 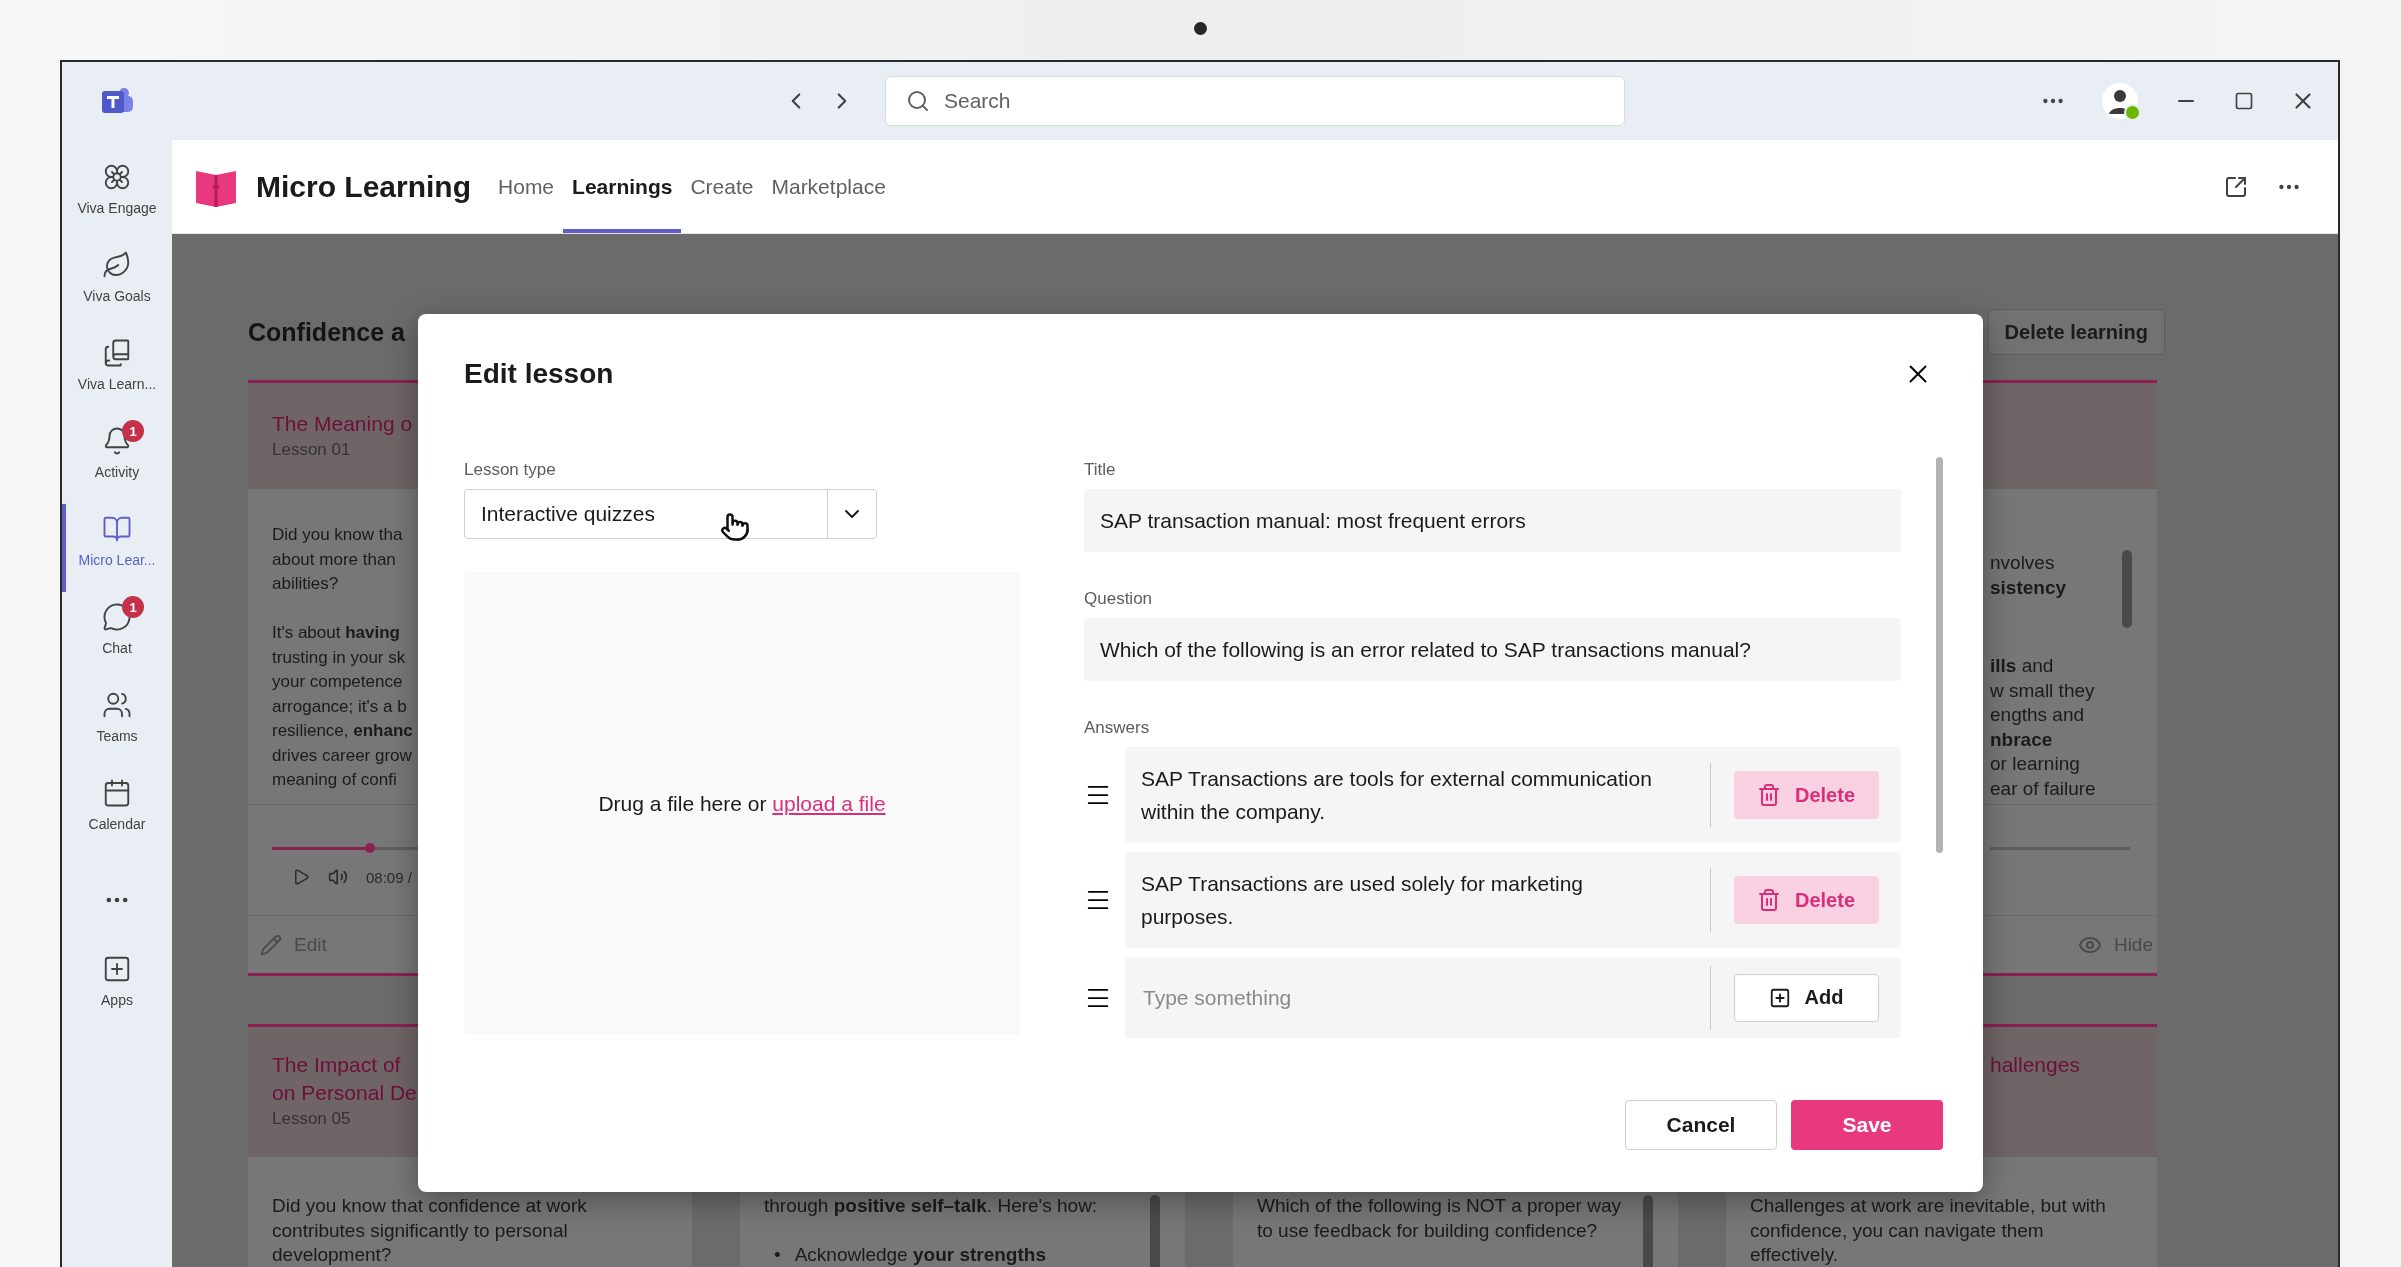 What do you see at coordinates (332, 1255) in the screenshot?
I see `card-text: development?` at bounding box center [332, 1255].